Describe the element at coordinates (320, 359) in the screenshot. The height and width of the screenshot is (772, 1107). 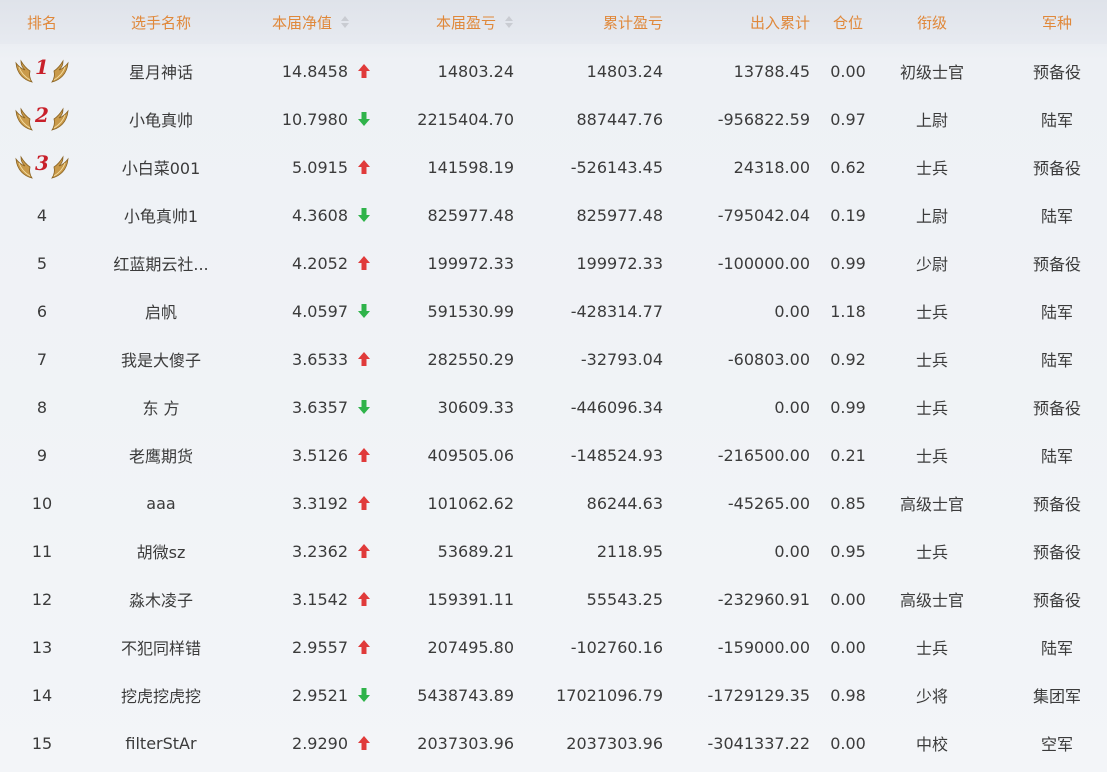
I see `nav-value: 3.6533` at that location.